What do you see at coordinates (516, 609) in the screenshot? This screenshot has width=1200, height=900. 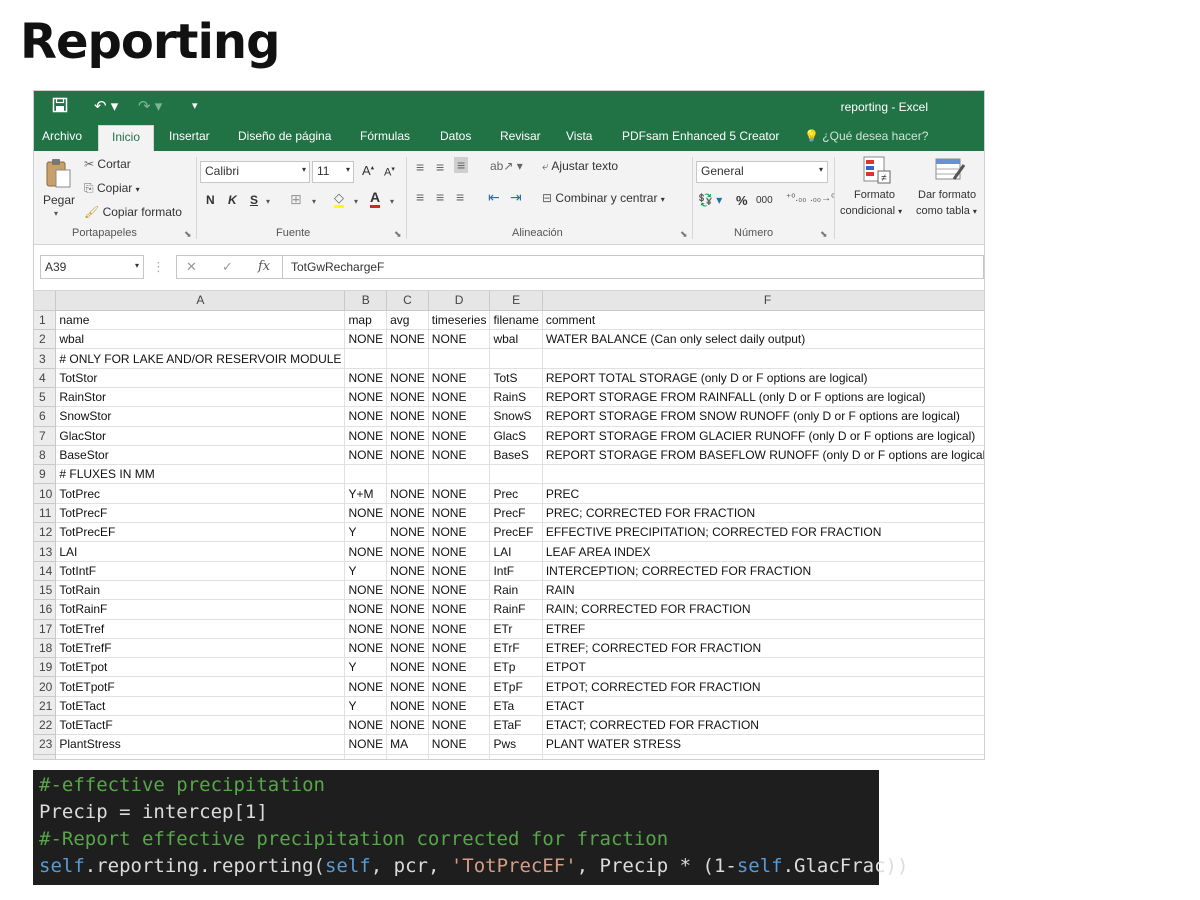 I see `cell: RainF` at bounding box center [516, 609].